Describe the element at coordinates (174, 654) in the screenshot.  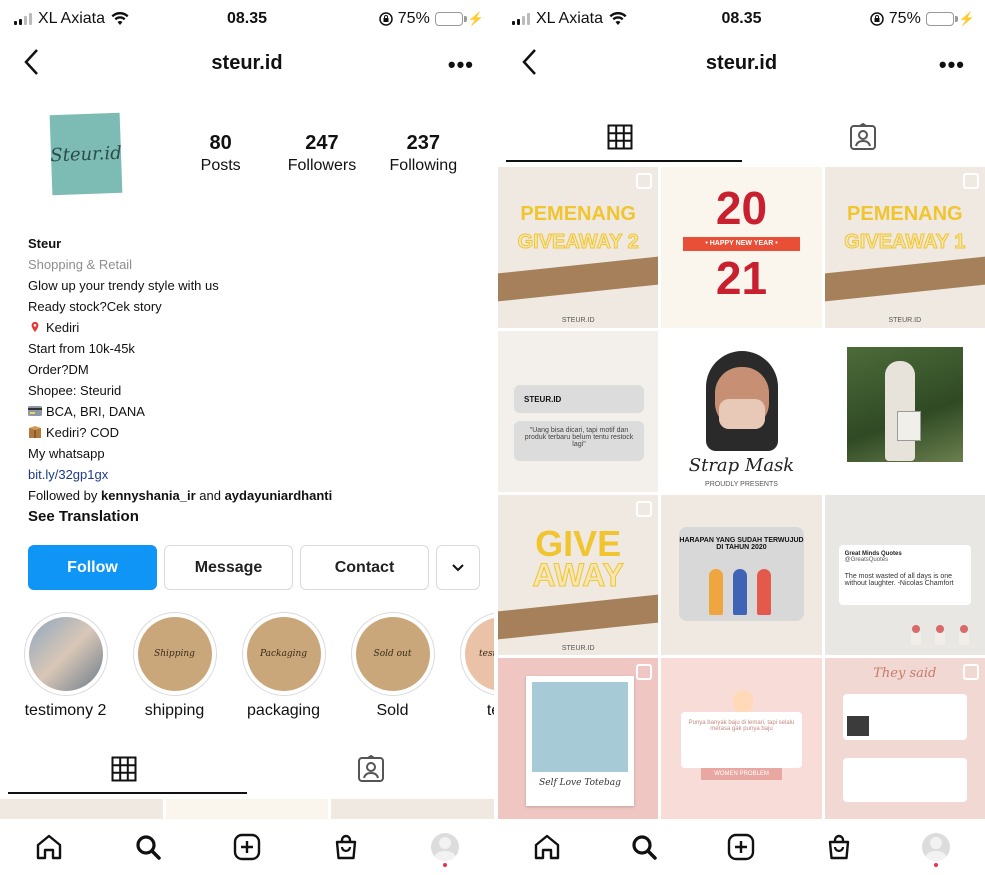
I see `highlight-cover: Shipping` at that location.